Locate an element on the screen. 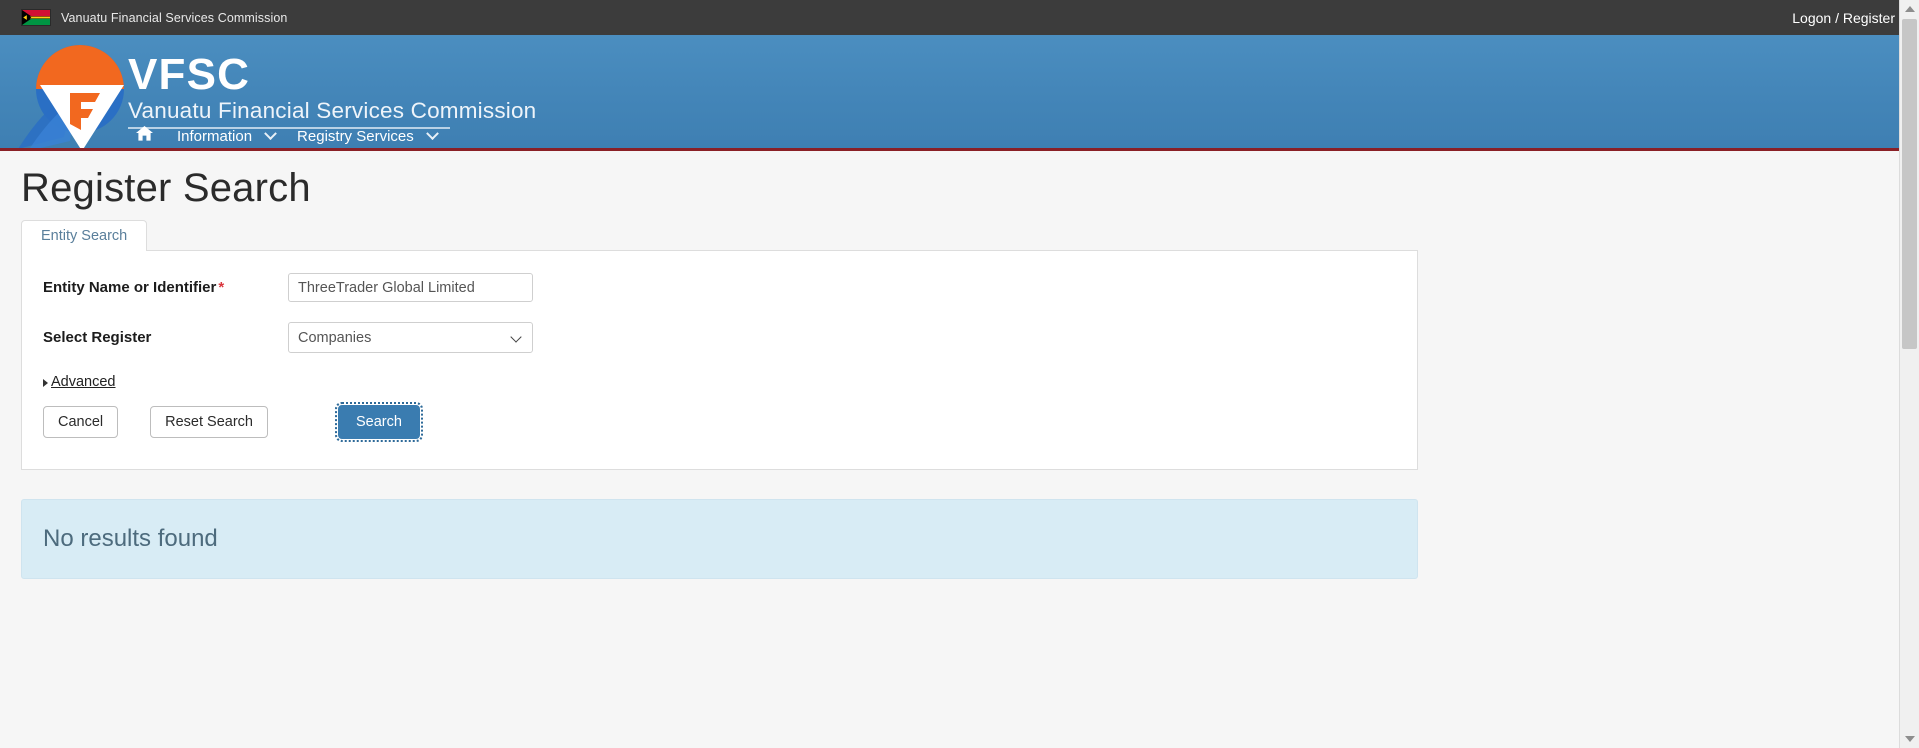 The width and height of the screenshot is (1919, 748). scroll-down-triangle is located at coordinates (1909, 739).